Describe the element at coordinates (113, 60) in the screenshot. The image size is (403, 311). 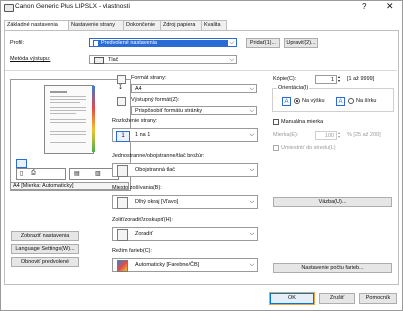
I see `output-method-value: Tlač` at that location.